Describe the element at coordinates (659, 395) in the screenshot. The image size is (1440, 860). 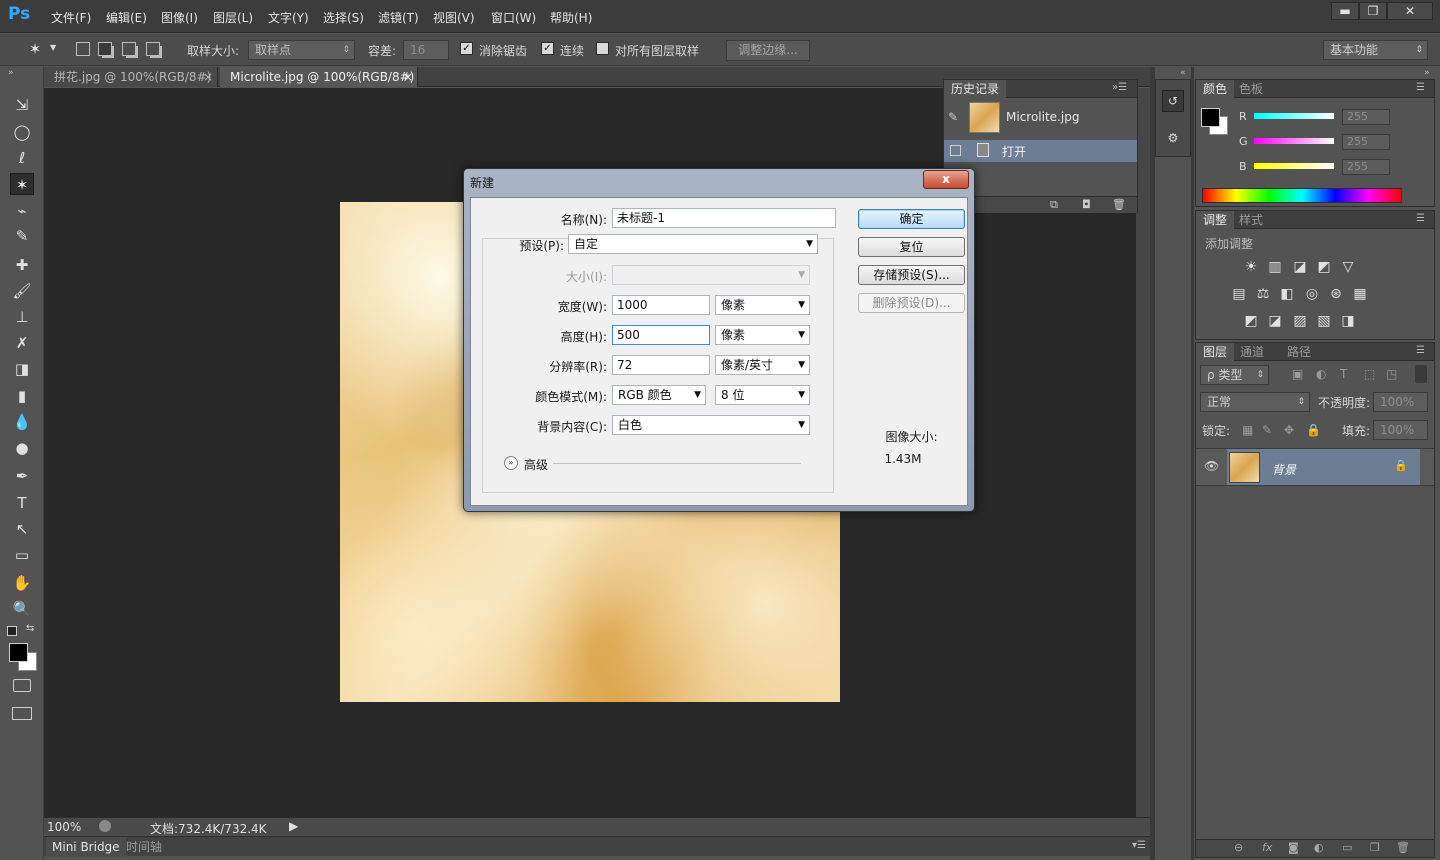
I see `color-mode-select: RGB 颜色 ▼` at that location.